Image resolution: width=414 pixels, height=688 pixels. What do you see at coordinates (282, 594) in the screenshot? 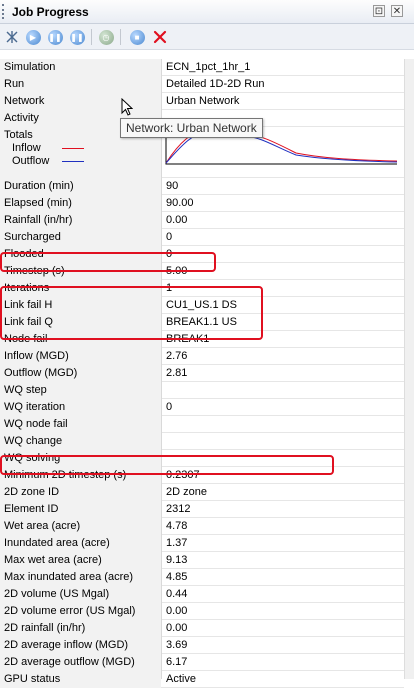
I see `property-value: 0.44` at bounding box center [282, 594].